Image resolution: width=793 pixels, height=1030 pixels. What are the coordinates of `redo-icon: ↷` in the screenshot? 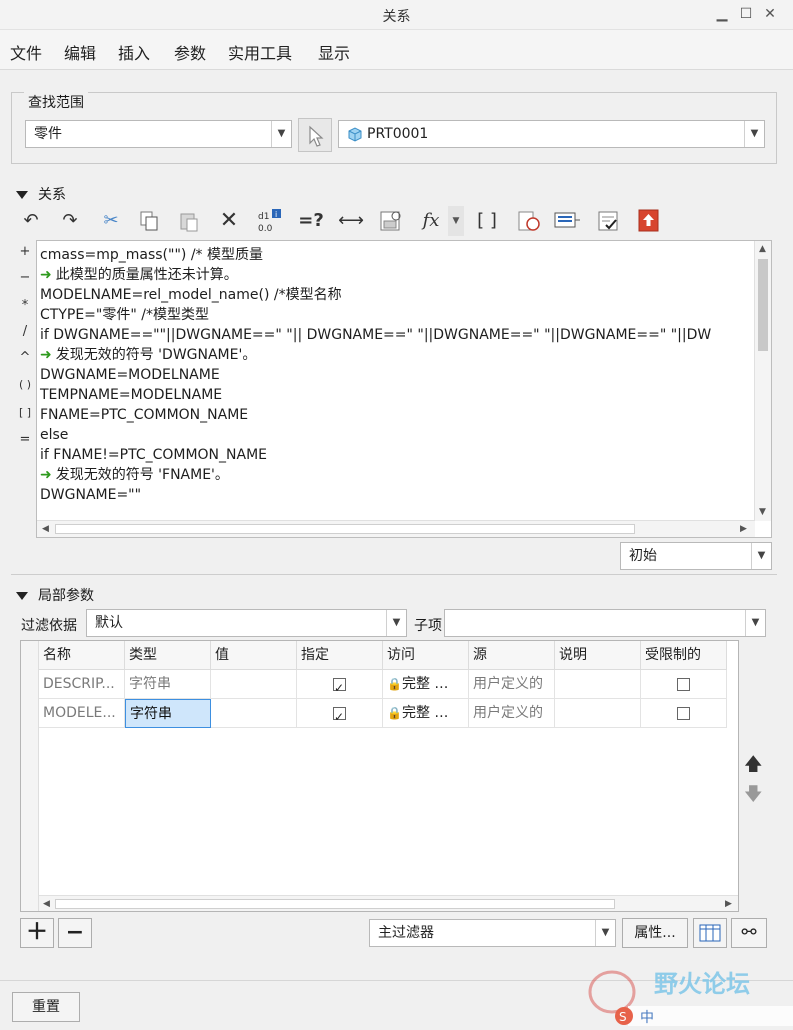 It's located at (70, 221).